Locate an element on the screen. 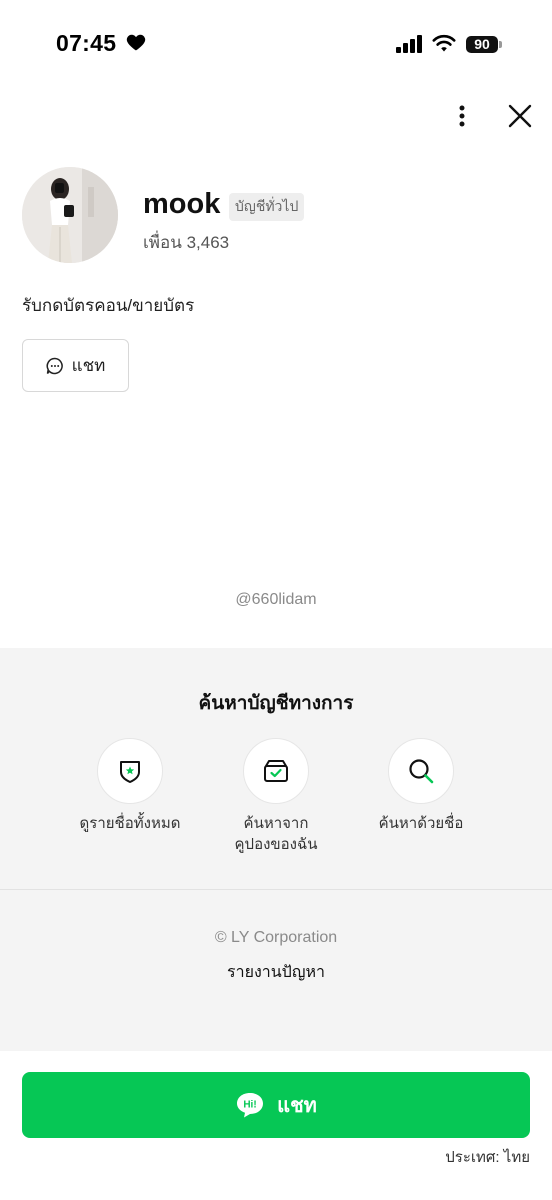 The width and height of the screenshot is (552, 1200). section-title: ค้นหาบัญชีทางการ is located at coordinates (276, 703).